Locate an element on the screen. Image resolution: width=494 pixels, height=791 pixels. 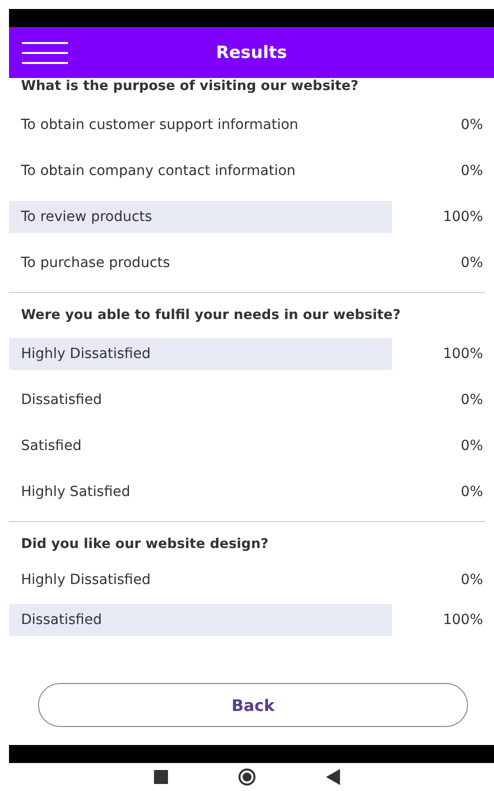
answer-option: To review products is located at coordinates (200, 217).